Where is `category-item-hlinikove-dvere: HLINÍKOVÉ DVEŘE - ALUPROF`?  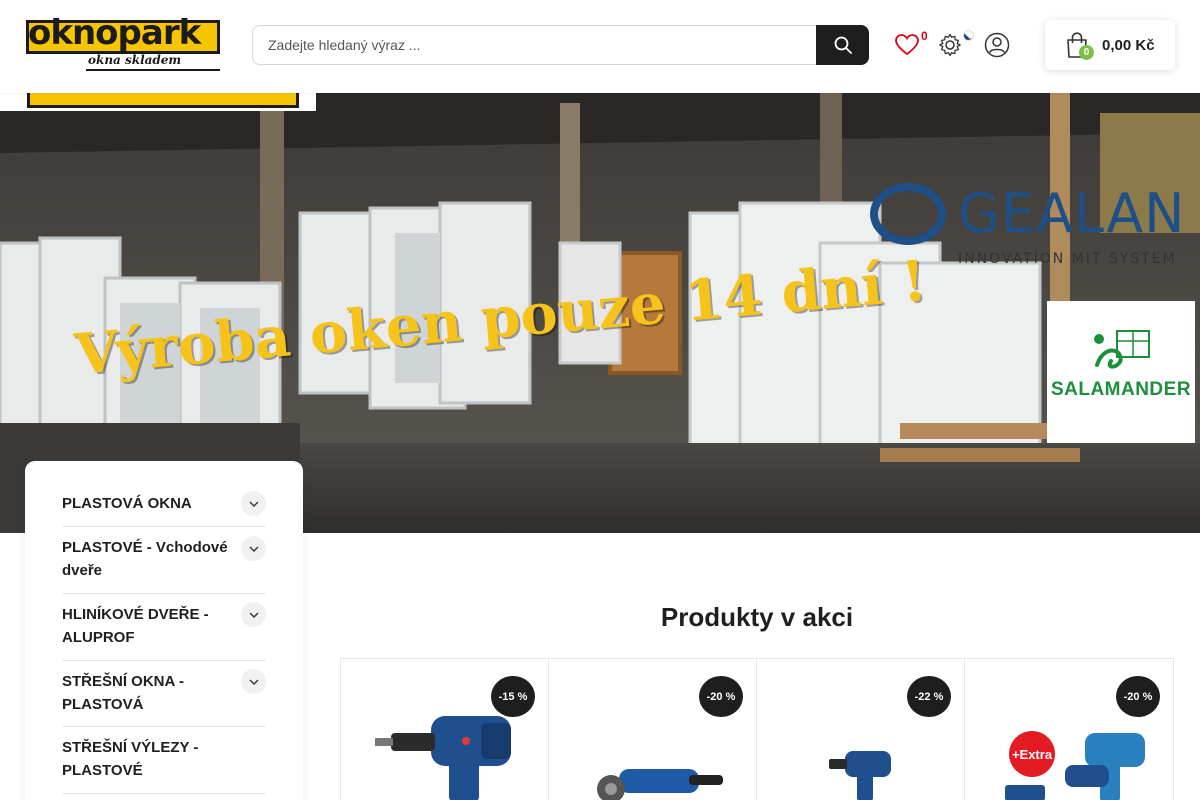
category-item-hlinikove-dvere: HLINÍKOVÉ DVEŘE - ALUPROF is located at coordinates (164, 627).